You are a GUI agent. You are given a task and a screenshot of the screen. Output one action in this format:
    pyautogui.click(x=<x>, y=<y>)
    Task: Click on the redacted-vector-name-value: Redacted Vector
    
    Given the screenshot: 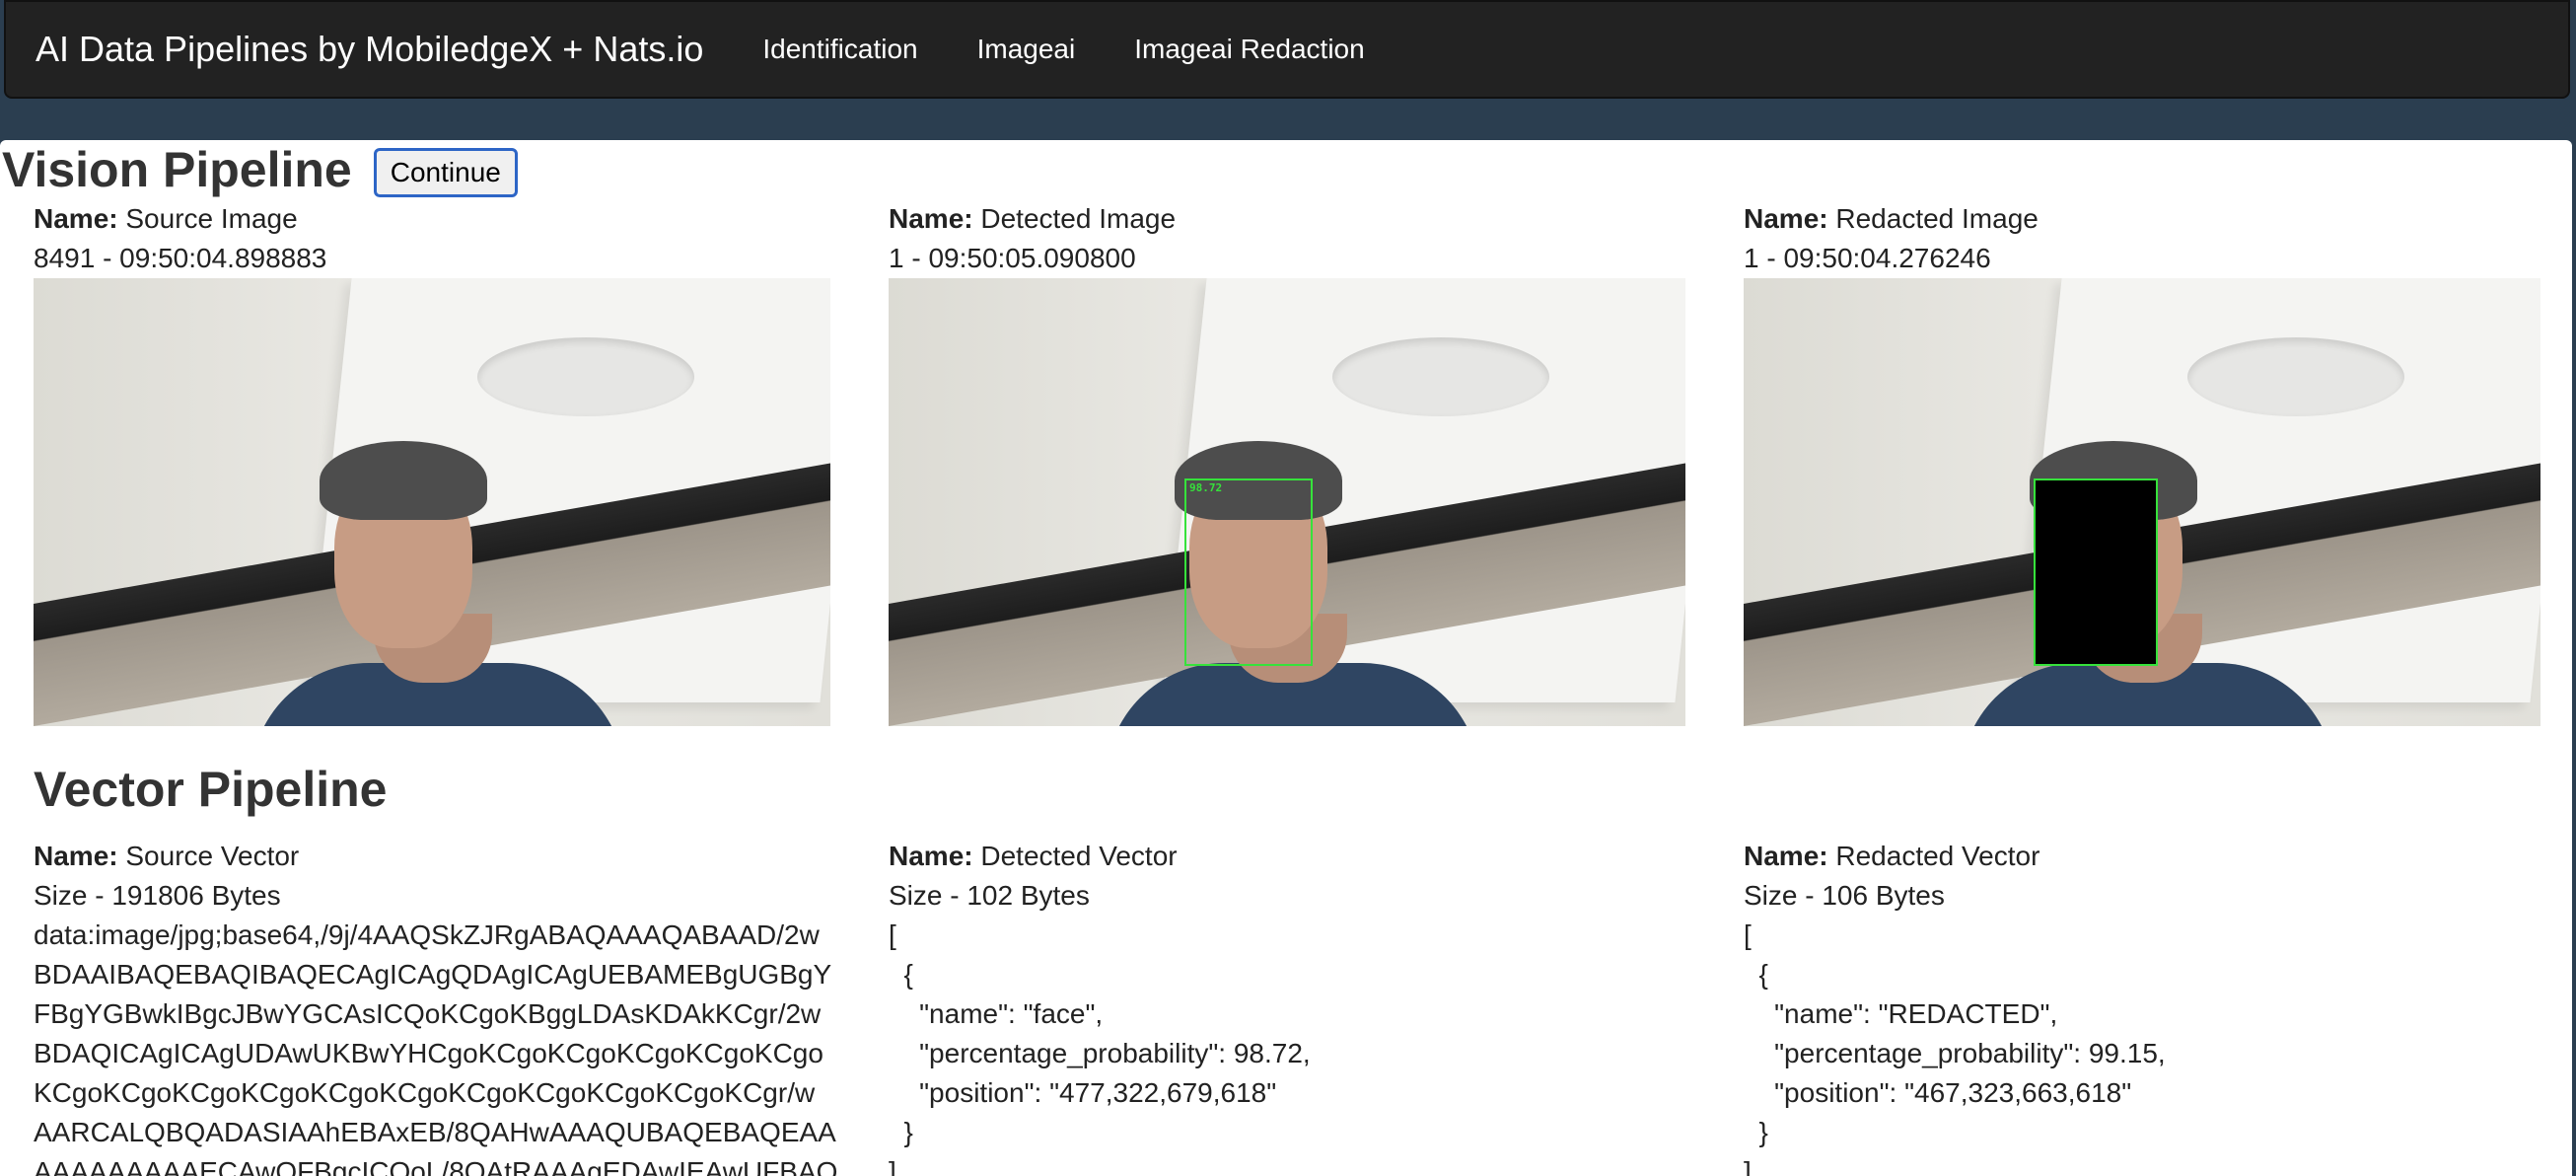 What is the action you would take?
    pyautogui.click(x=1937, y=856)
    